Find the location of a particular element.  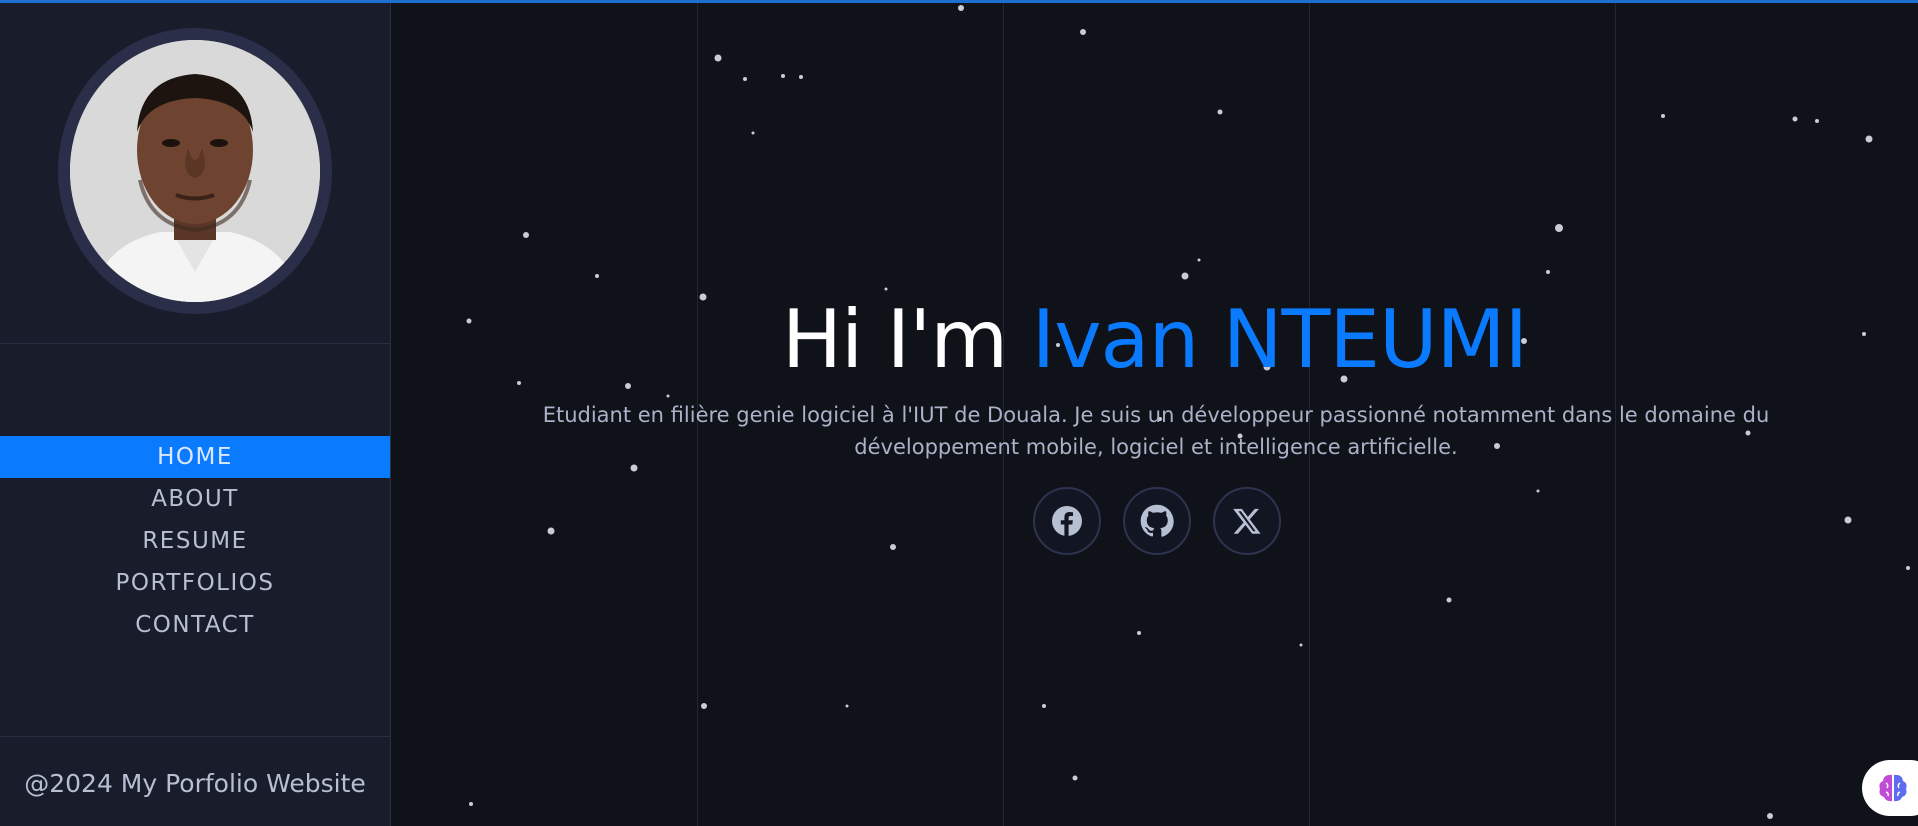

sidebar-divider-bottom is located at coordinates (195, 736).